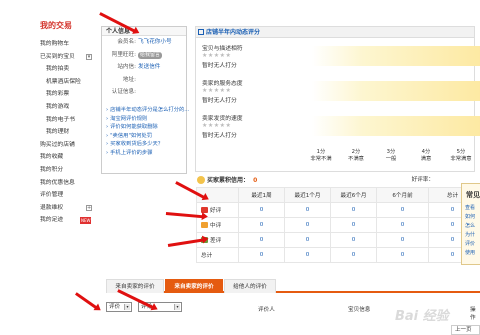  Describe the element at coordinates (461, 159) in the screenshot. I see `scale-text: 非常满意` at that location.